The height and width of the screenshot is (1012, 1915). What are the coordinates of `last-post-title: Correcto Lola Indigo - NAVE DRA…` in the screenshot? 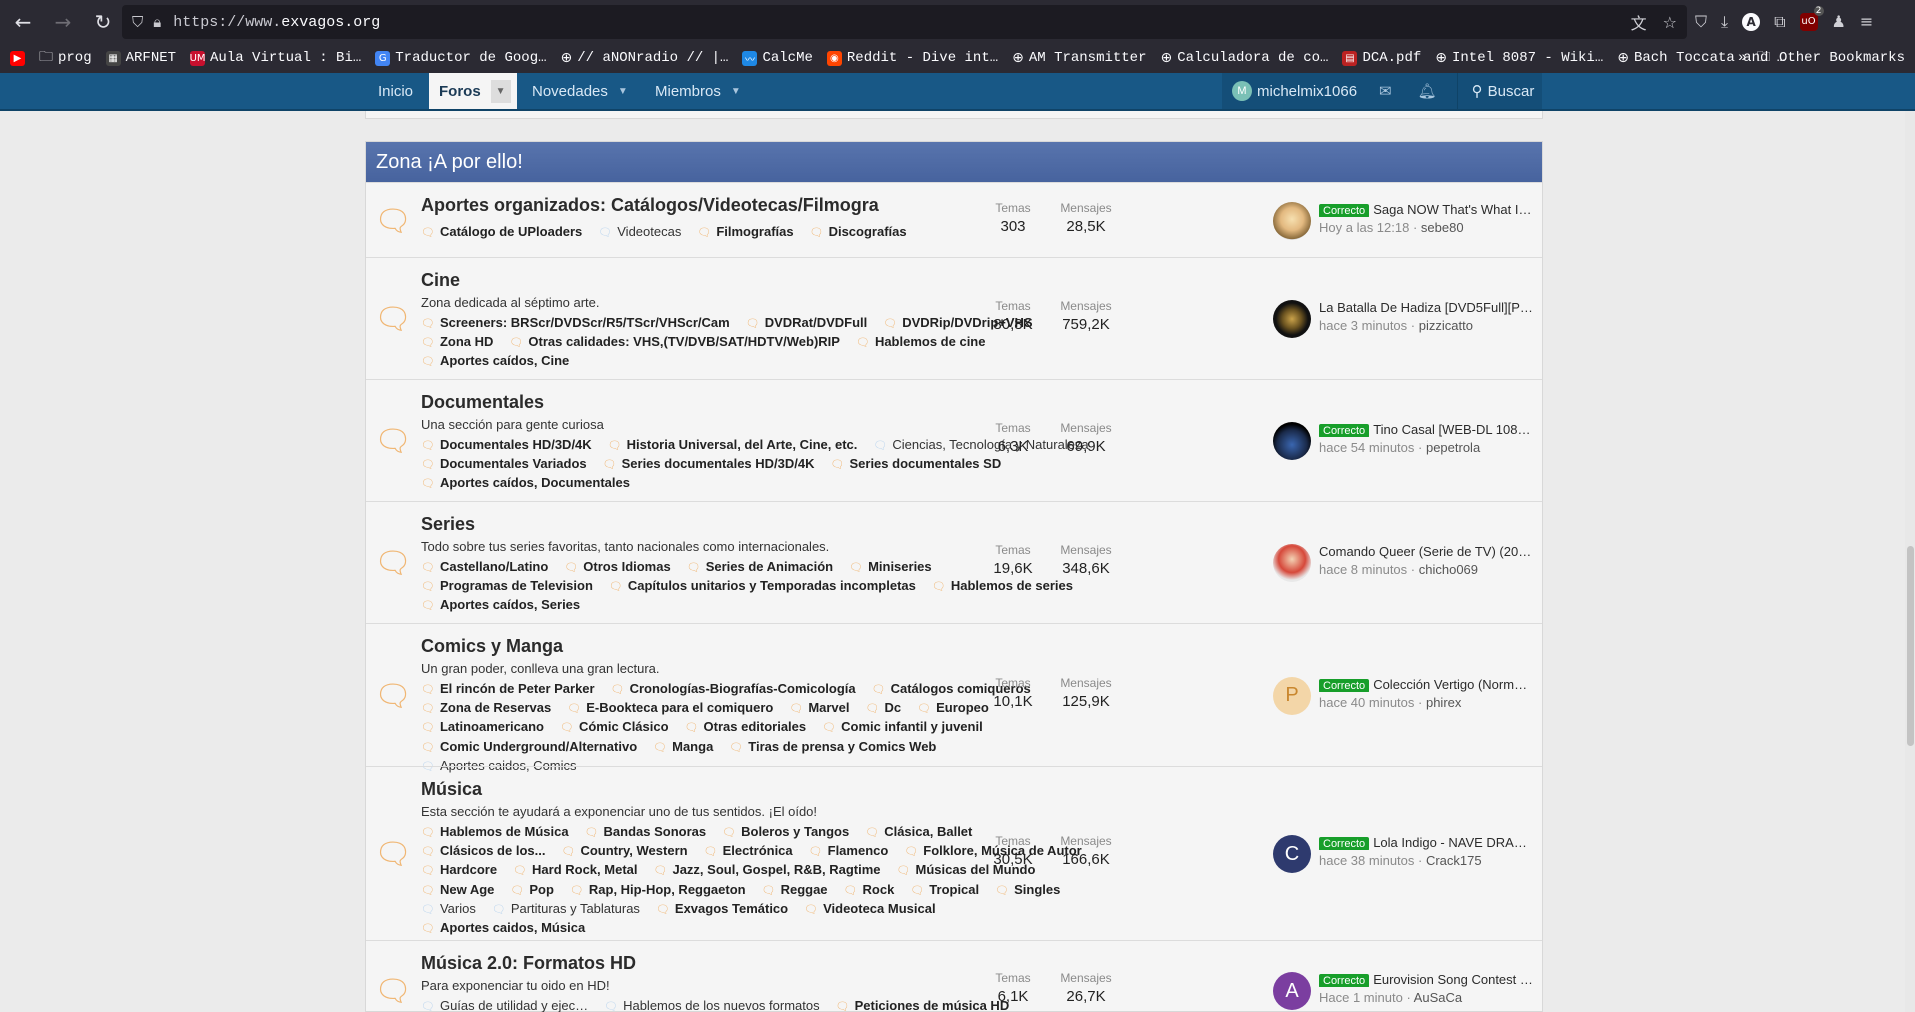 It's located at (1426, 842).